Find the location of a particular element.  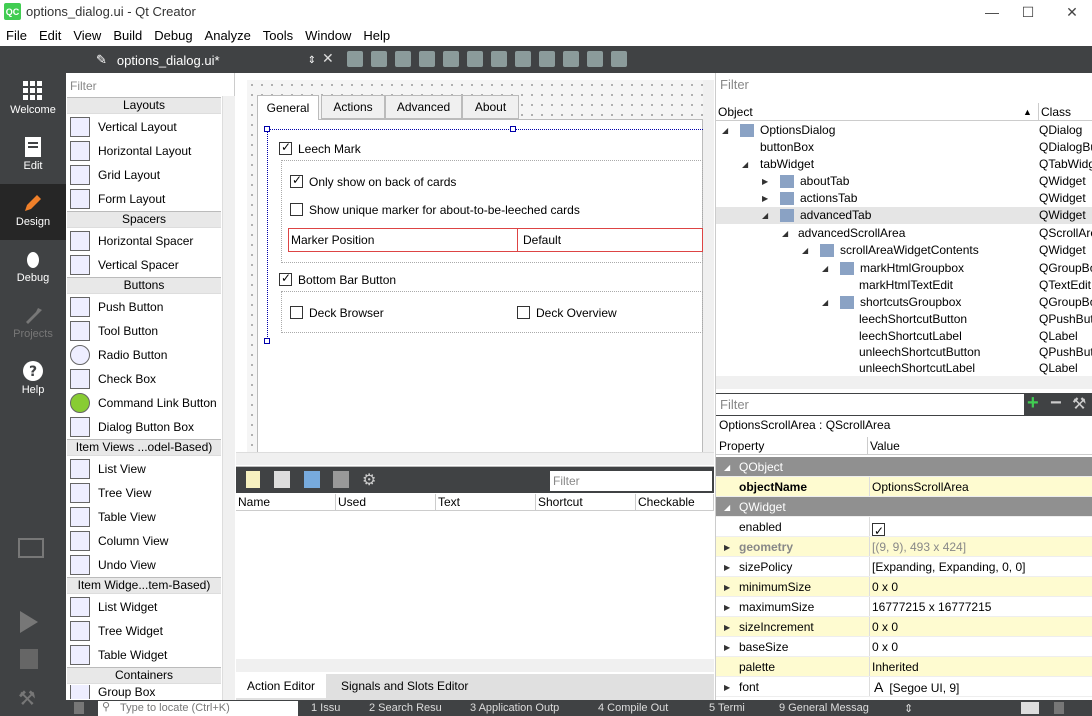

column-header-text: Text is located at coordinates (486, 502).